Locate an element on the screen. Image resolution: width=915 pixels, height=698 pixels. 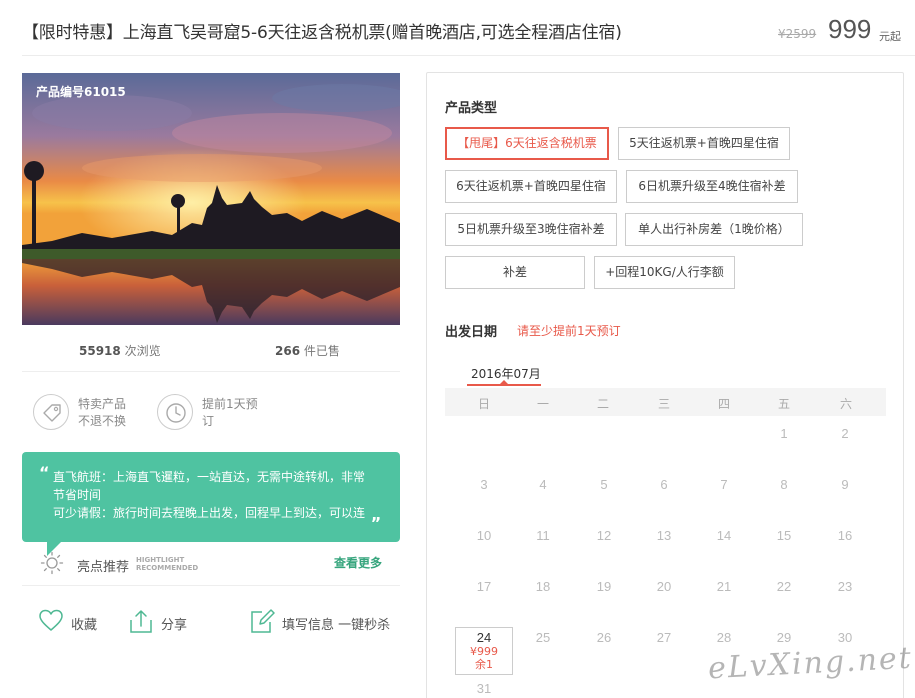
weekday-sat: 六 is located at coordinates (845, 404).